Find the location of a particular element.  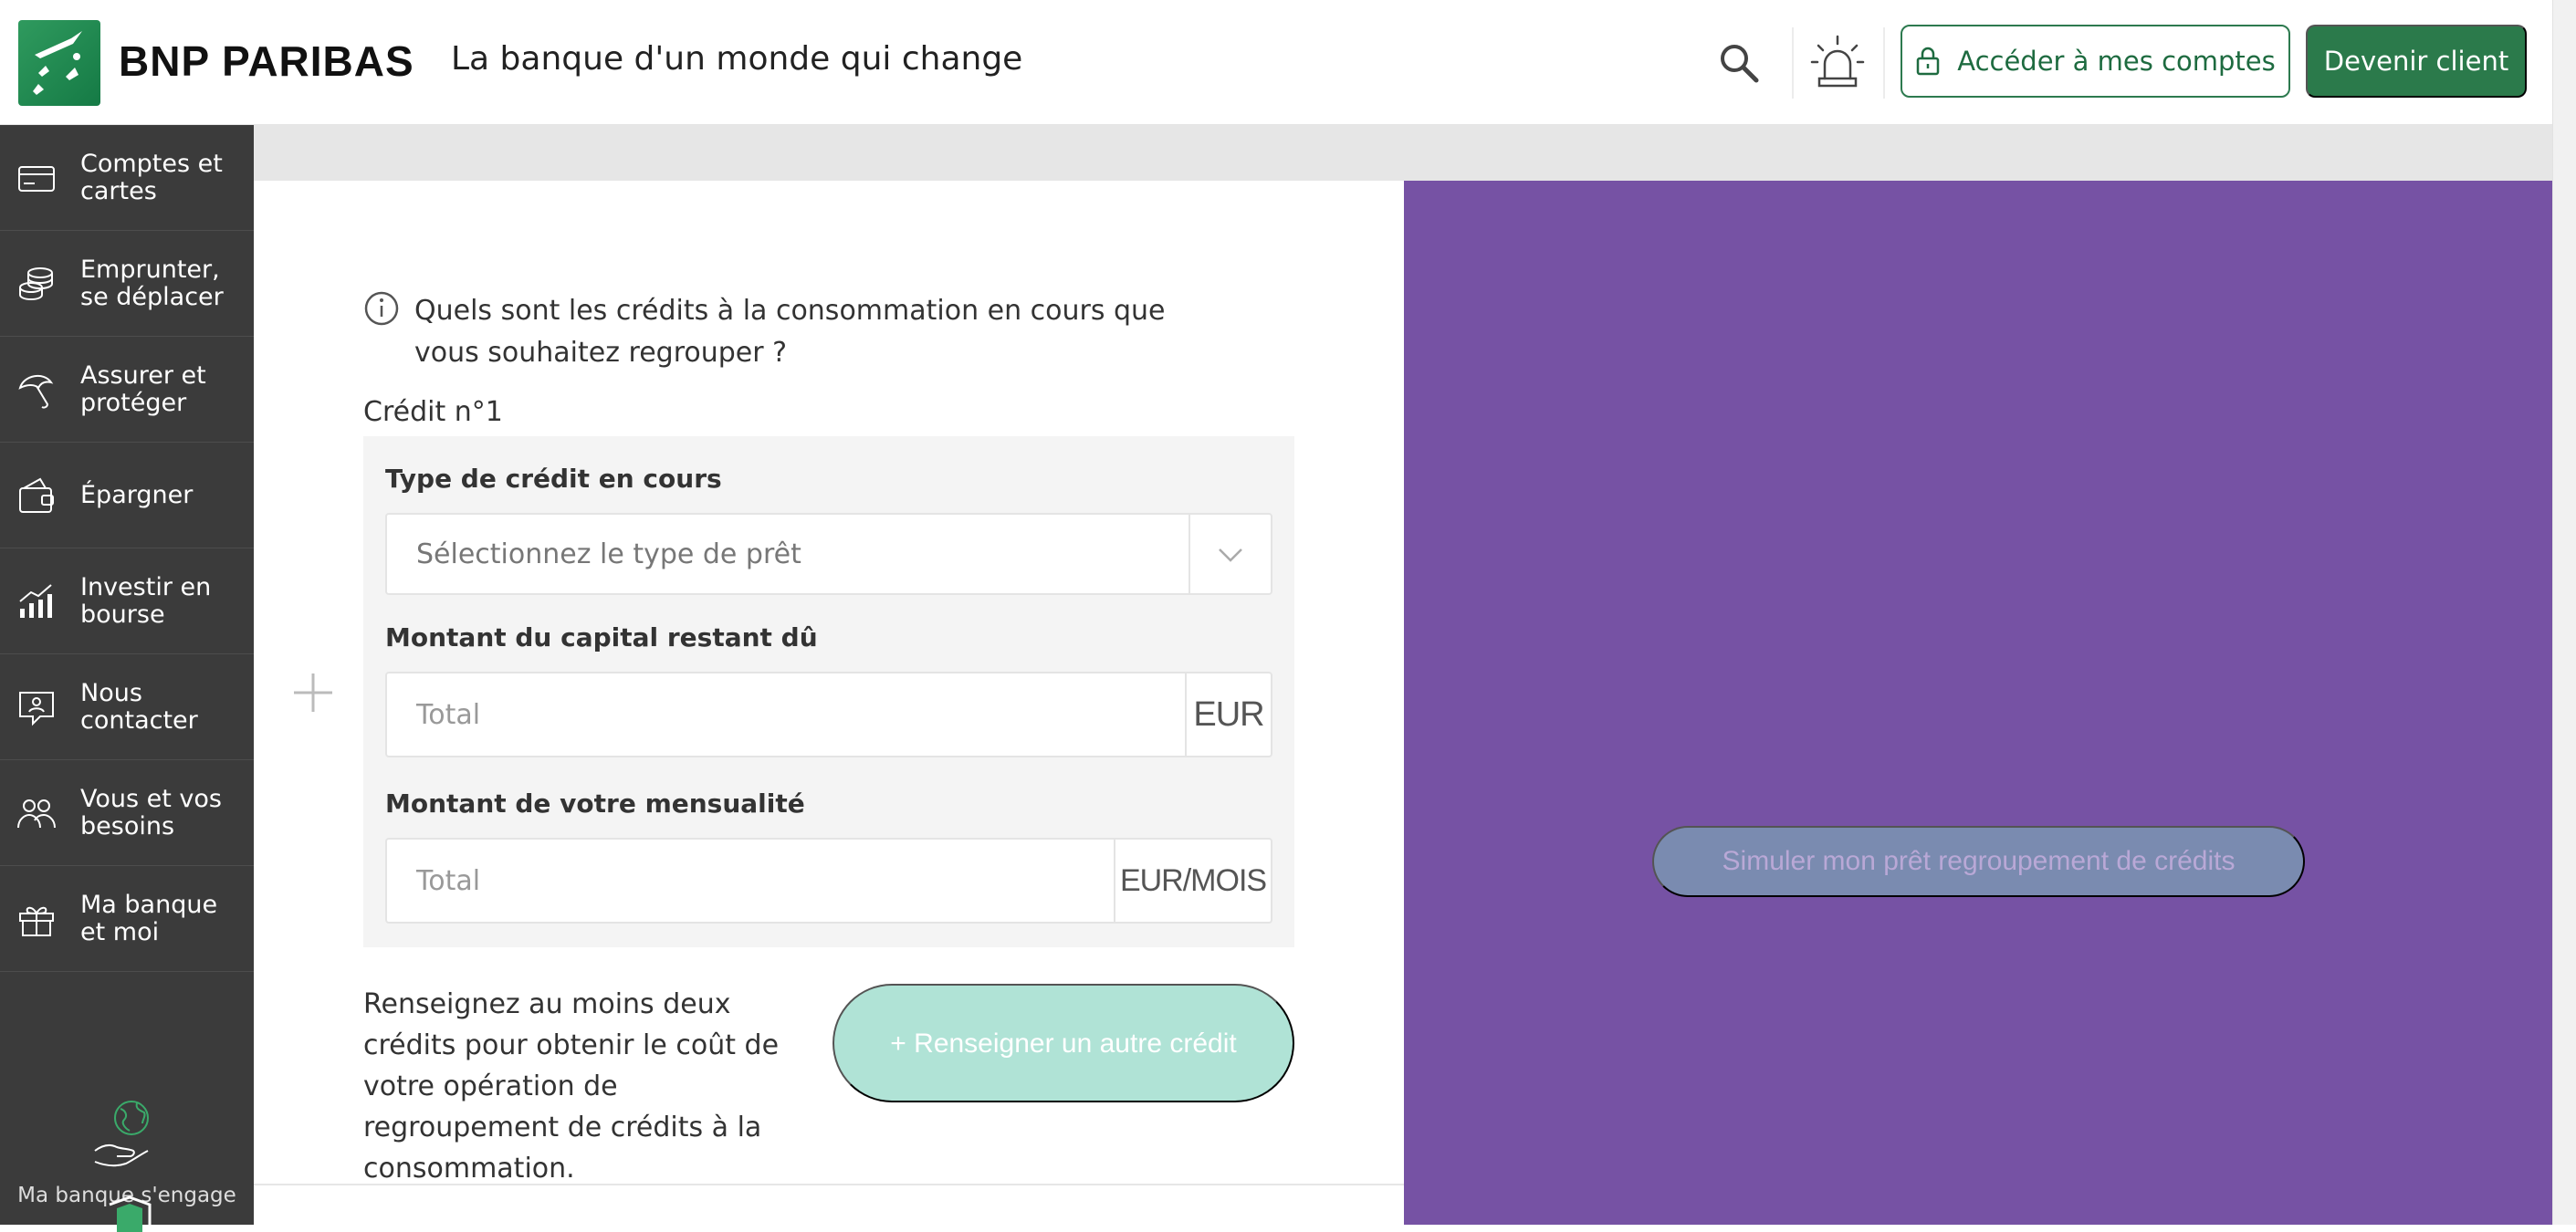

sidebar-item-engage: Ma banque s'engage is located at coordinates (127, 1153).